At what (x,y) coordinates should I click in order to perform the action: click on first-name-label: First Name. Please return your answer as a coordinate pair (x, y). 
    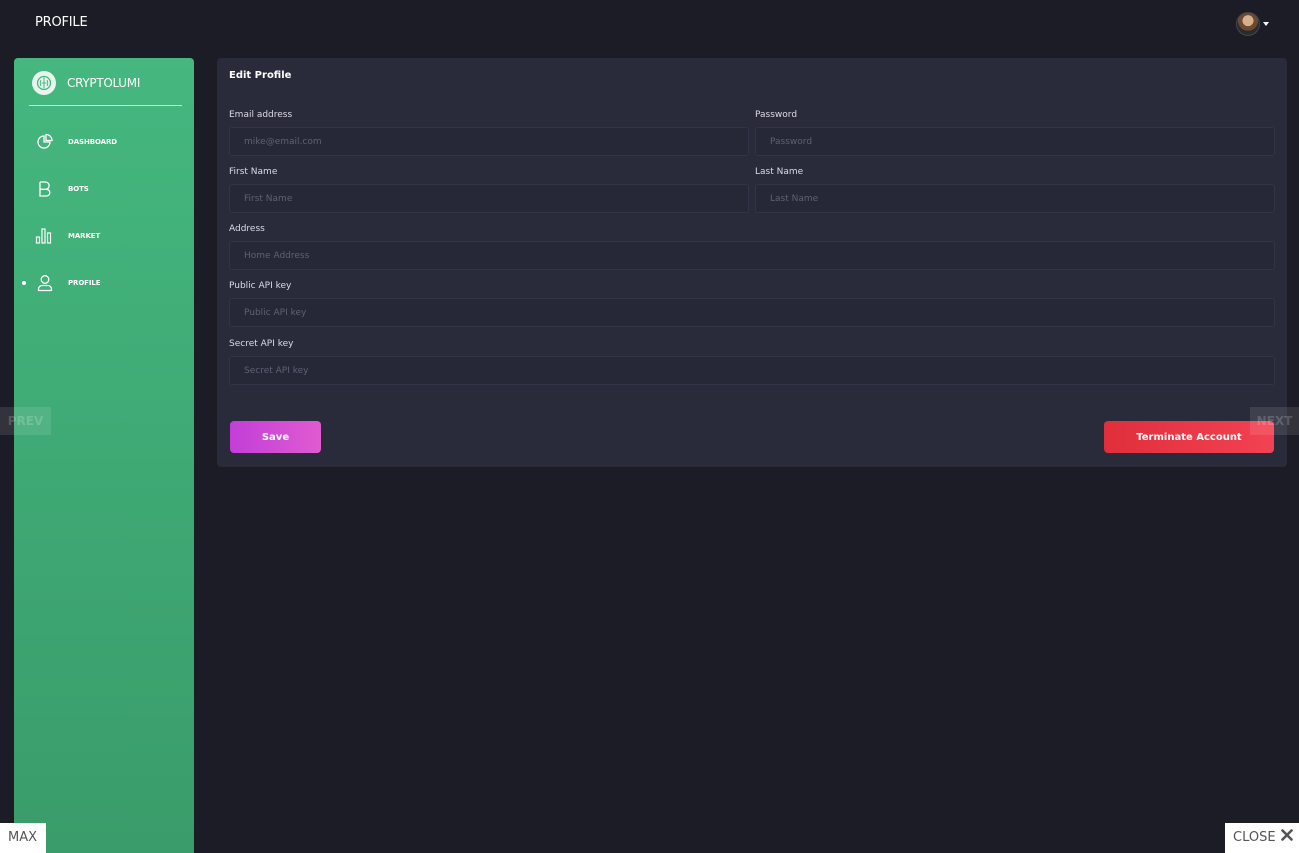
    Looking at the image, I should click on (253, 172).